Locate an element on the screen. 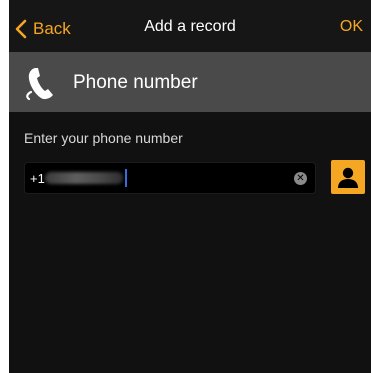 This screenshot has height=373, width=371. contact-person-icon is located at coordinates (348, 177).